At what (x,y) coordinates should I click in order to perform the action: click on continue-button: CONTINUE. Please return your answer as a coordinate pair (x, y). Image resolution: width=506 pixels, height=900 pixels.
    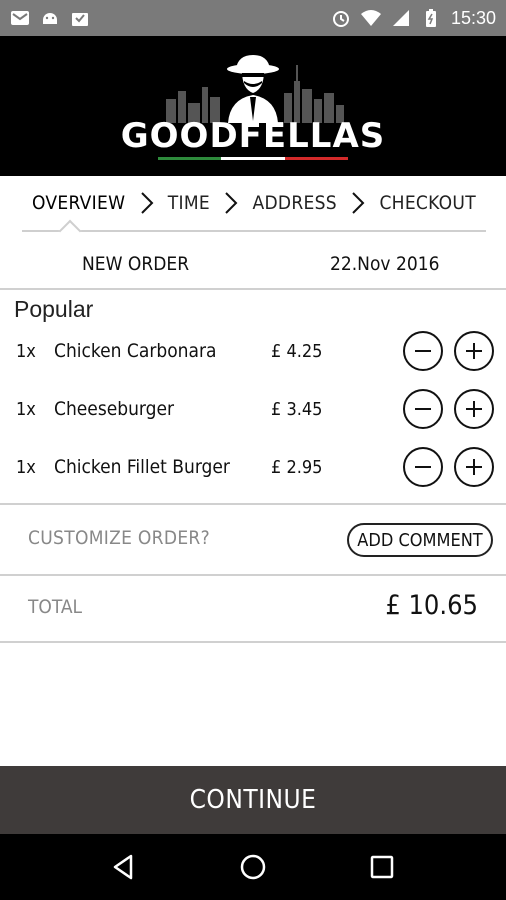
    Looking at the image, I should click on (253, 800).